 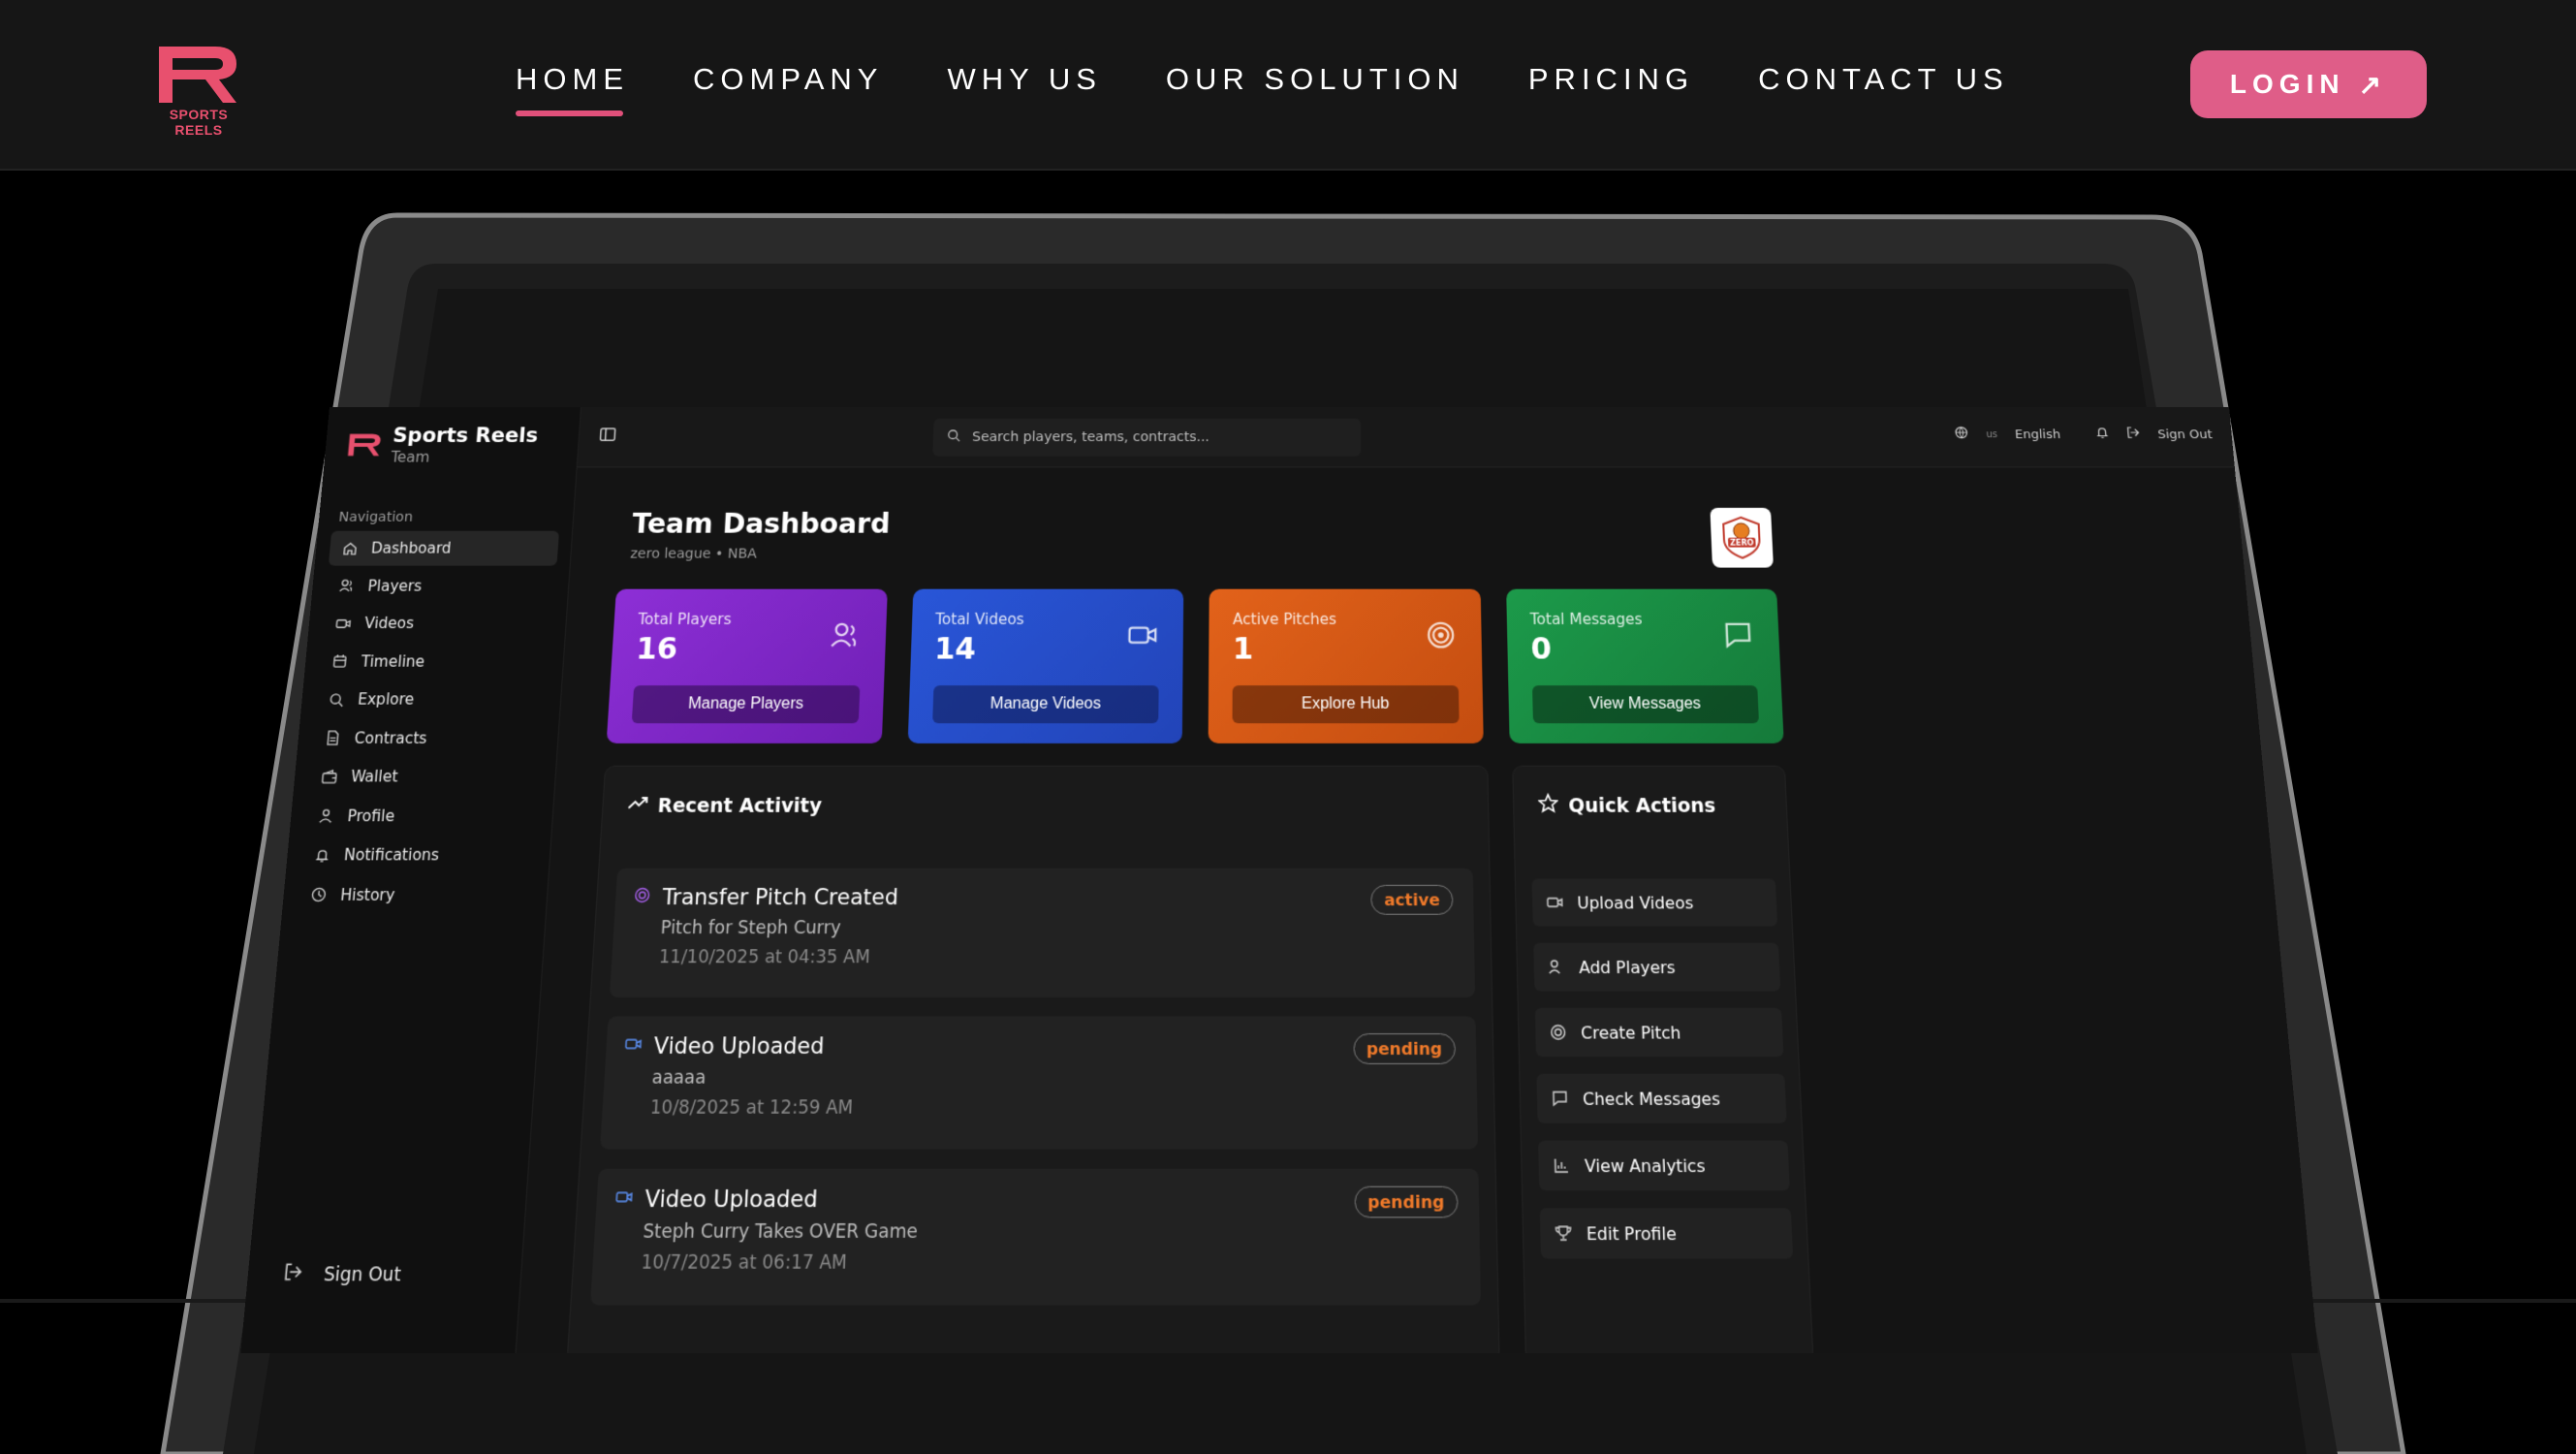 What do you see at coordinates (391, 855) in the screenshot?
I see `sidebar-item-label: Notifications` at bounding box center [391, 855].